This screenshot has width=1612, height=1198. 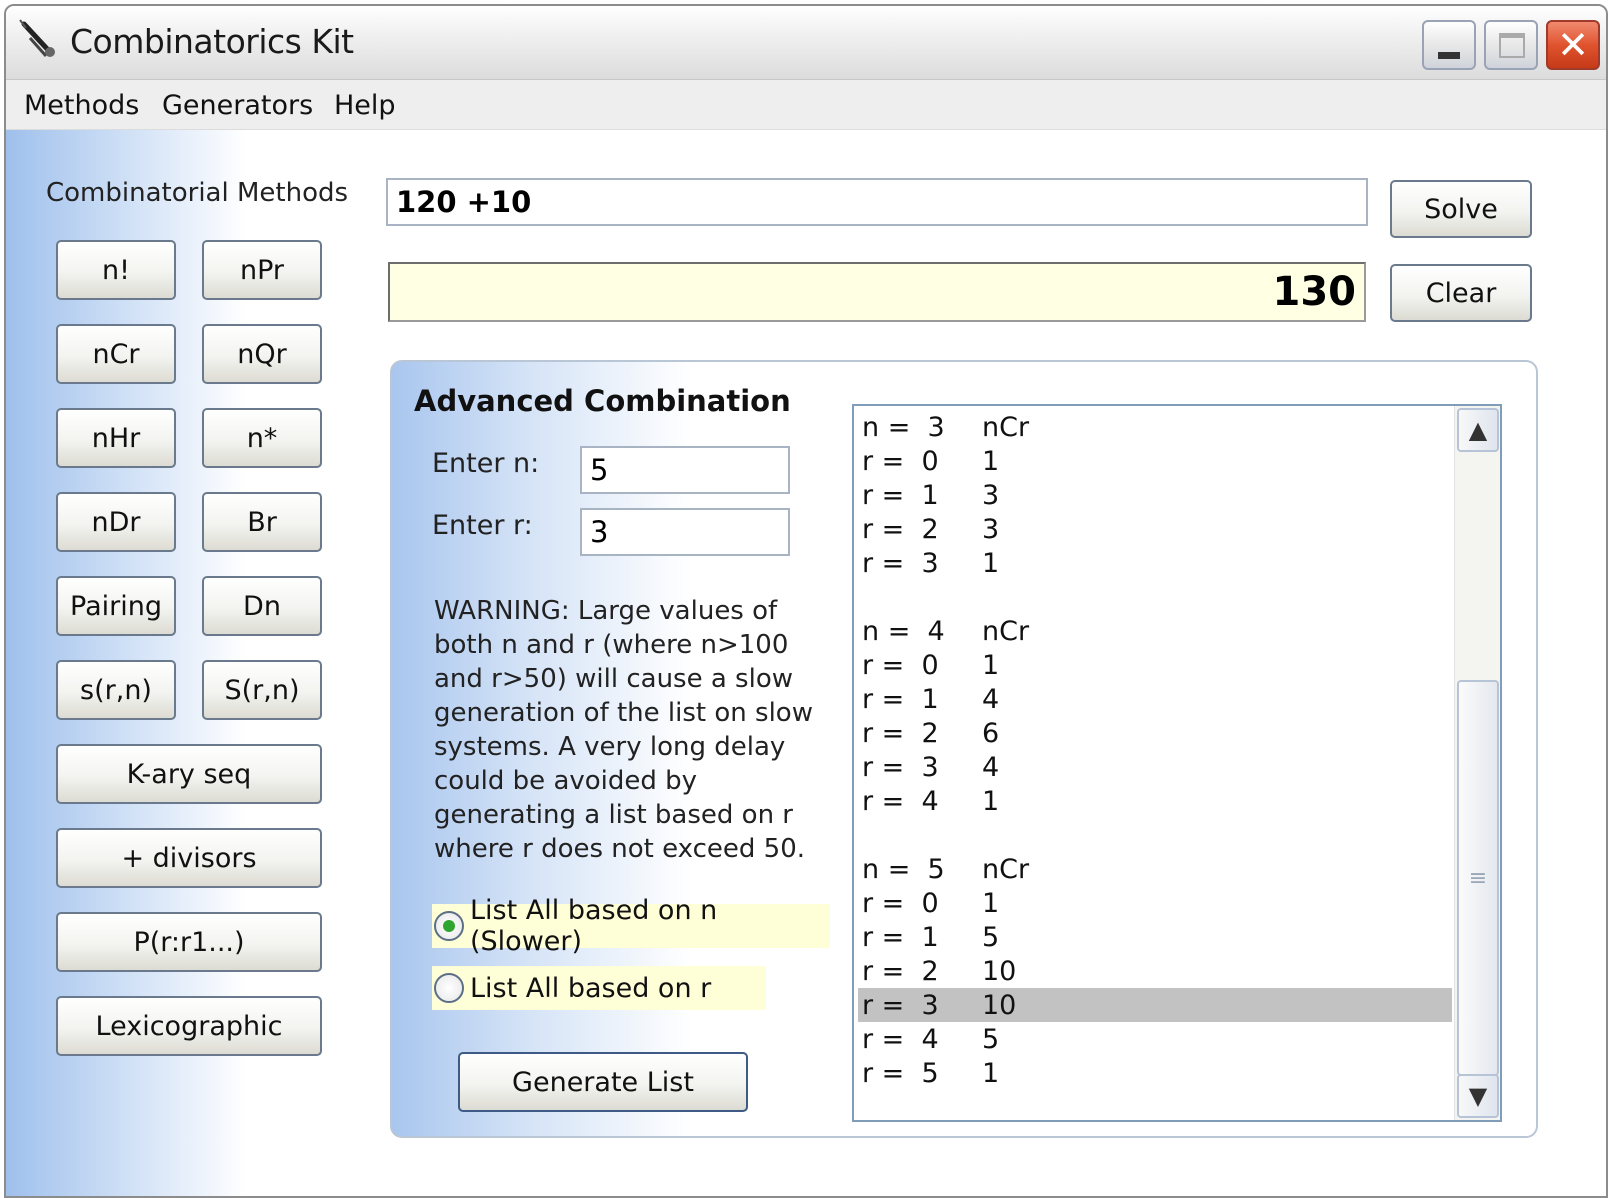 I want to click on divisors-button: + divisors, so click(x=189, y=858).